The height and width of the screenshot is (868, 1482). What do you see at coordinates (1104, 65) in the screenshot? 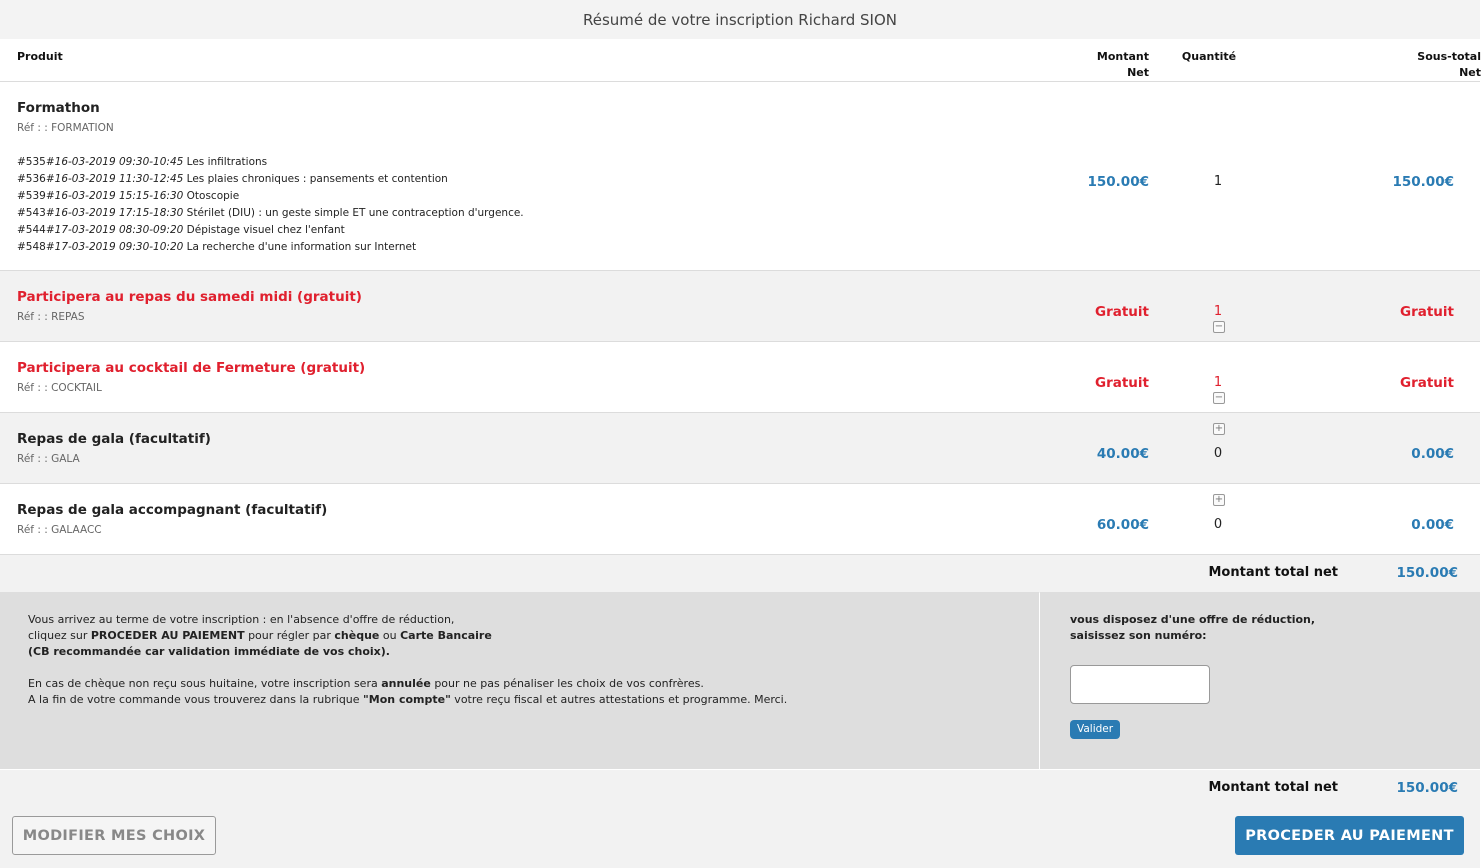
I see `col-header-montant: Montant Net` at bounding box center [1104, 65].